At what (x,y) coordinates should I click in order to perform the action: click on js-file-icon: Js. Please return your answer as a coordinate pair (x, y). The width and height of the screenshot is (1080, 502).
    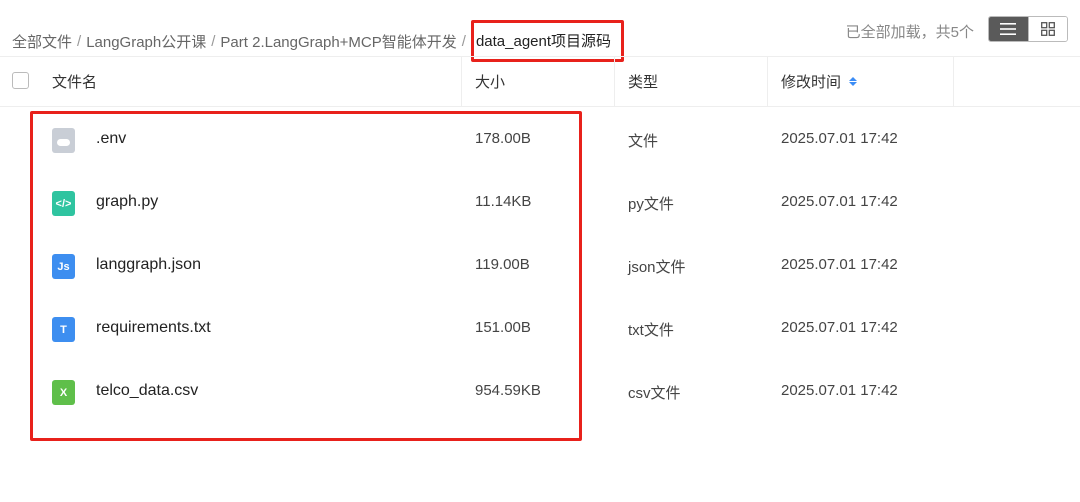
    Looking at the image, I should click on (63, 266).